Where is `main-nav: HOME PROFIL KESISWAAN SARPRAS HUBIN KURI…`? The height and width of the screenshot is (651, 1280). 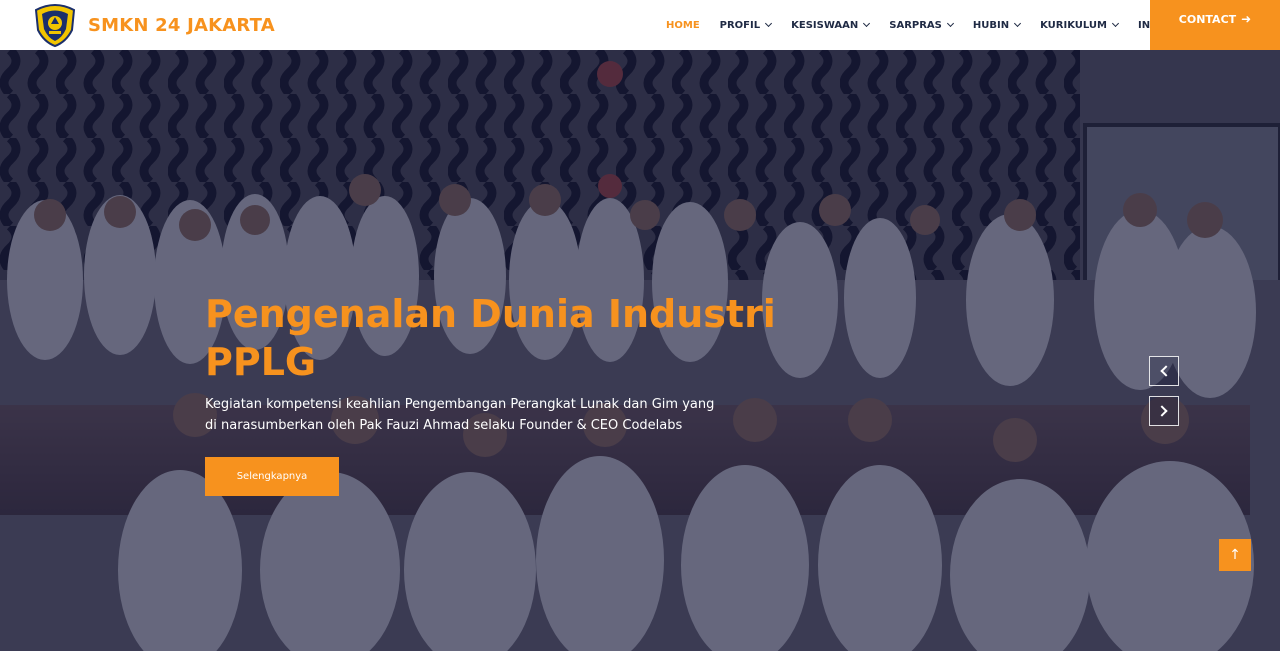
main-nav: HOME PROFIL KESISWAAN SARPRAS HUBIN KURI… is located at coordinates (921, 25).